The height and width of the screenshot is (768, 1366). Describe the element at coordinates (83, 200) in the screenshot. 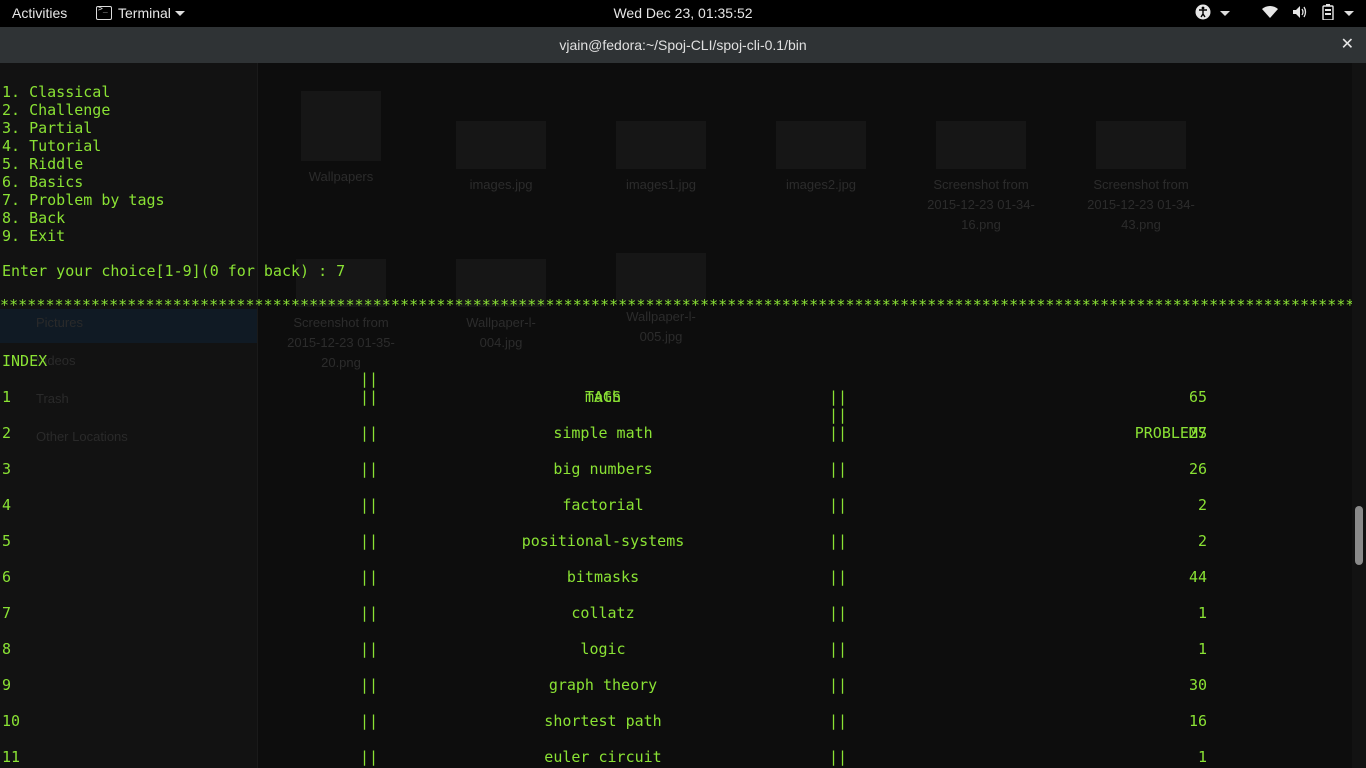

I see `menu-option: 7. Problem by tags` at that location.